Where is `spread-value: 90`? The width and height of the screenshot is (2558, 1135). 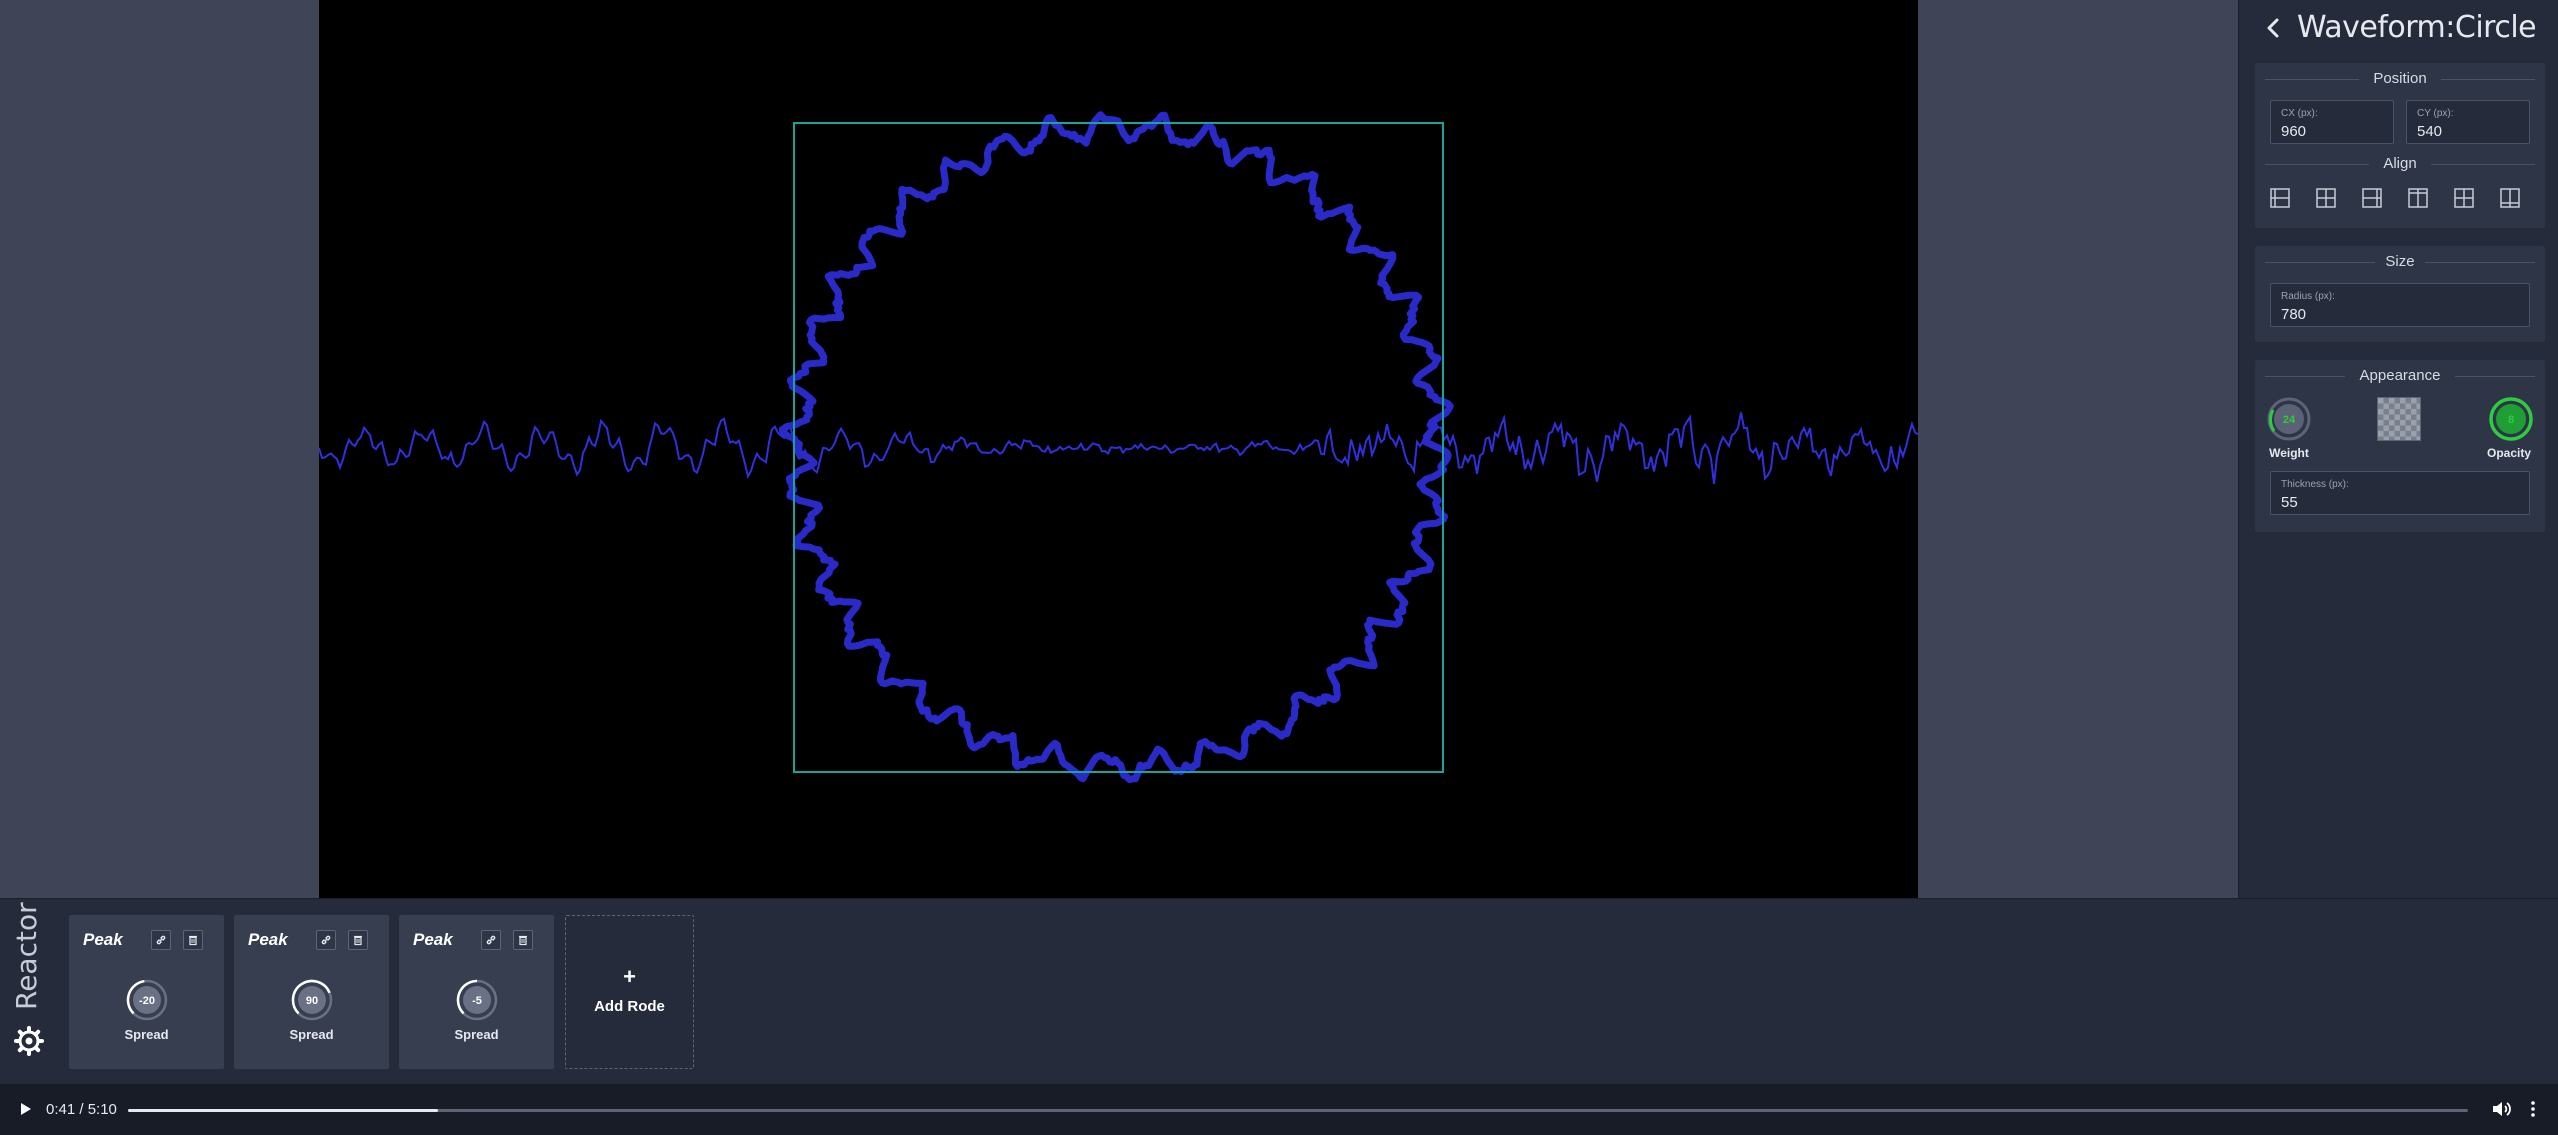 spread-value: 90 is located at coordinates (312, 1001).